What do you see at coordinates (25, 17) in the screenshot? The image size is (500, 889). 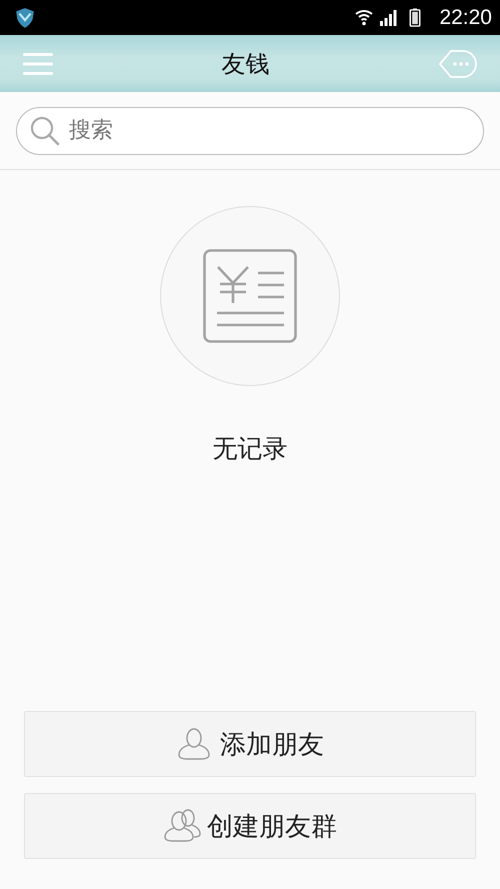 I see `shield-icon` at bounding box center [25, 17].